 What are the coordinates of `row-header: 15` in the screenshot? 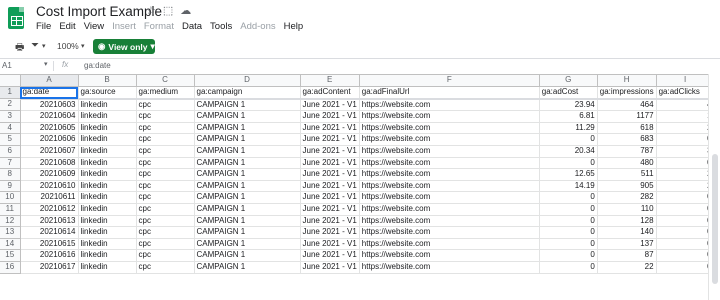 It's located at (10, 255).